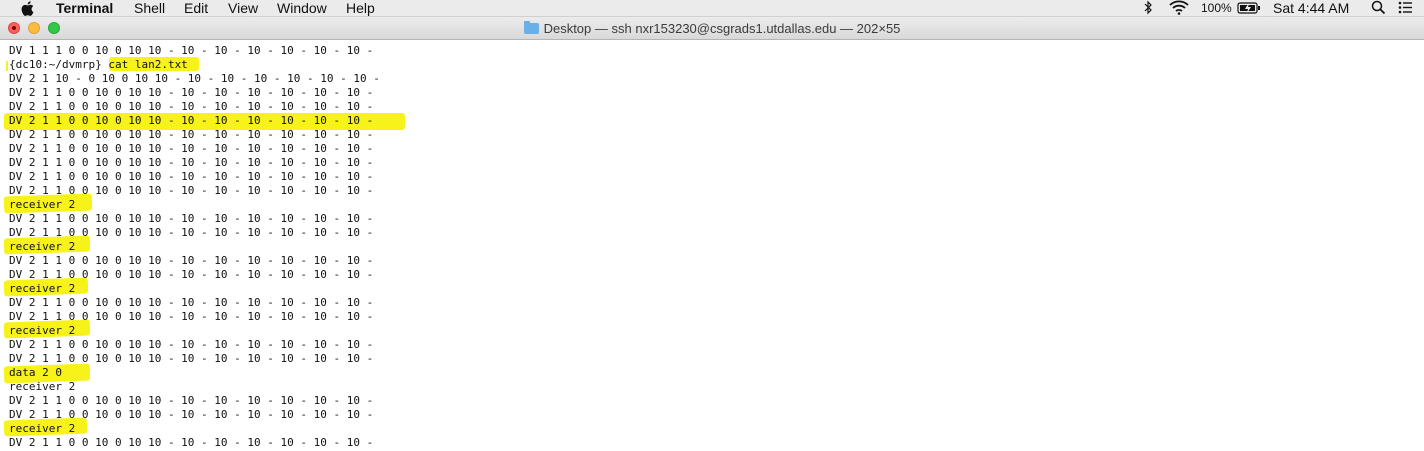 The width and height of the screenshot is (1424, 451). Describe the element at coordinates (1179, 8) in the screenshot. I see `wifi-icon` at that location.